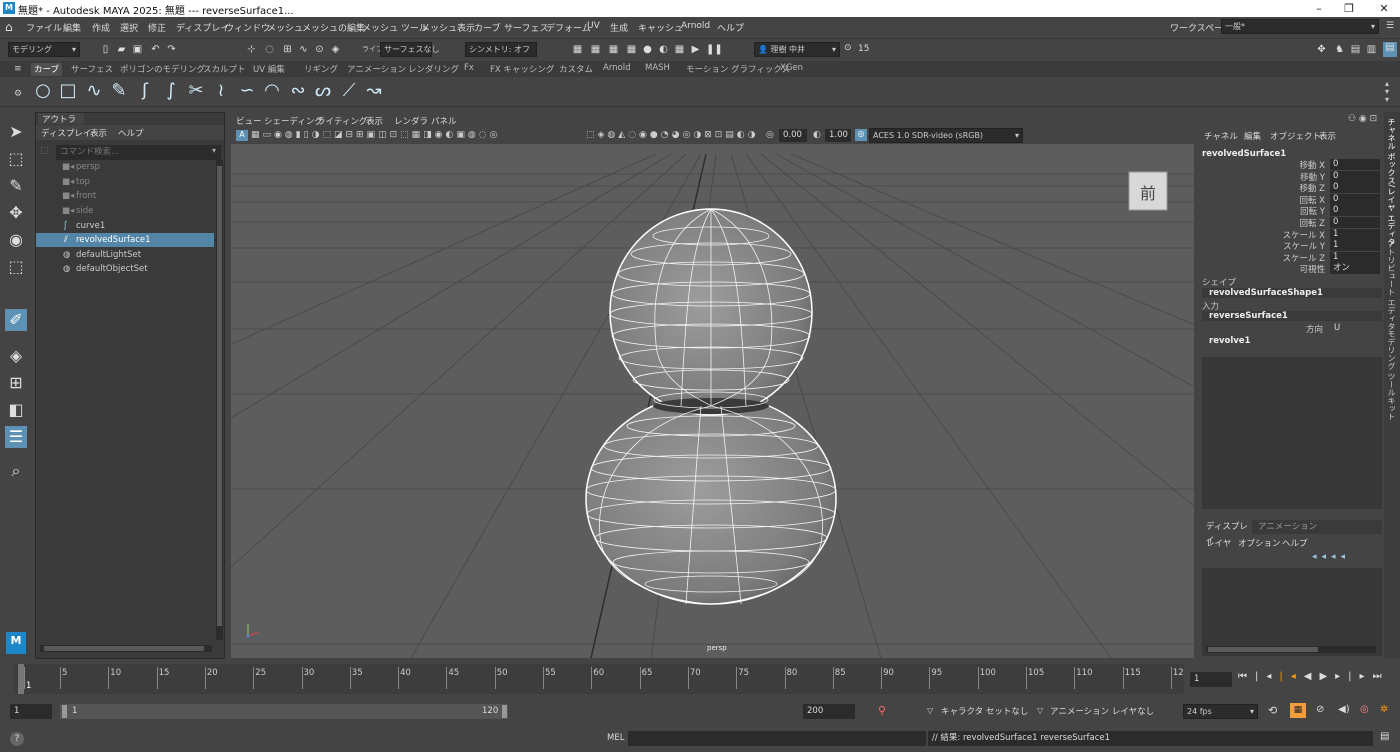 Image resolution: width=1400 pixels, height=752 pixels. Describe the element at coordinates (1384, 736) in the screenshot. I see `script-editor-icon: ▤` at that location.